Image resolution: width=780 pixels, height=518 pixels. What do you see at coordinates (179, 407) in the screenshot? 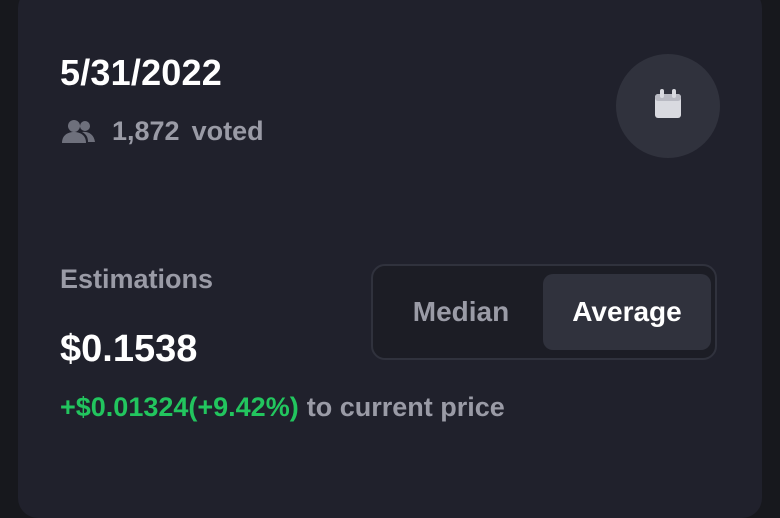
I see `price-diff: +$0.01324(+9.42%)` at bounding box center [179, 407].